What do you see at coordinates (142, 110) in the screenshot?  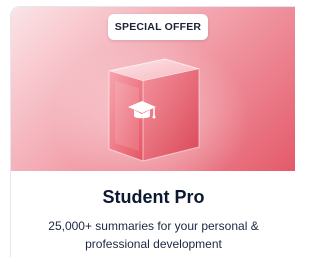 I see `graduation-cap-icon` at bounding box center [142, 110].